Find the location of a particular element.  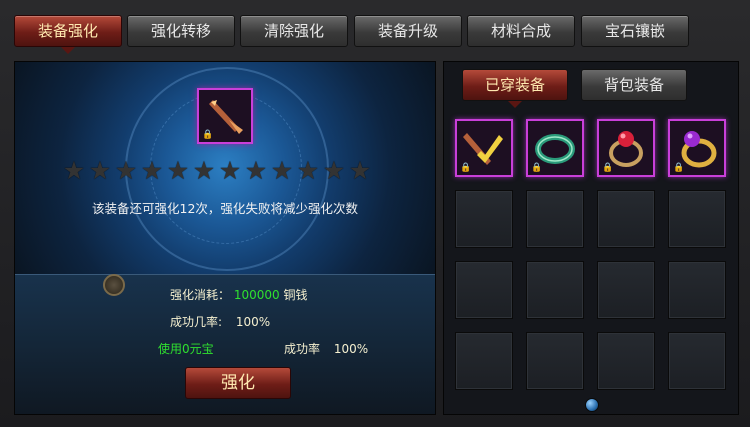

enhance-stars: ★ ★ ★ ★ ★ ★ ★ ★ ★ ★ ★ ★ is located at coordinates (231, 171).